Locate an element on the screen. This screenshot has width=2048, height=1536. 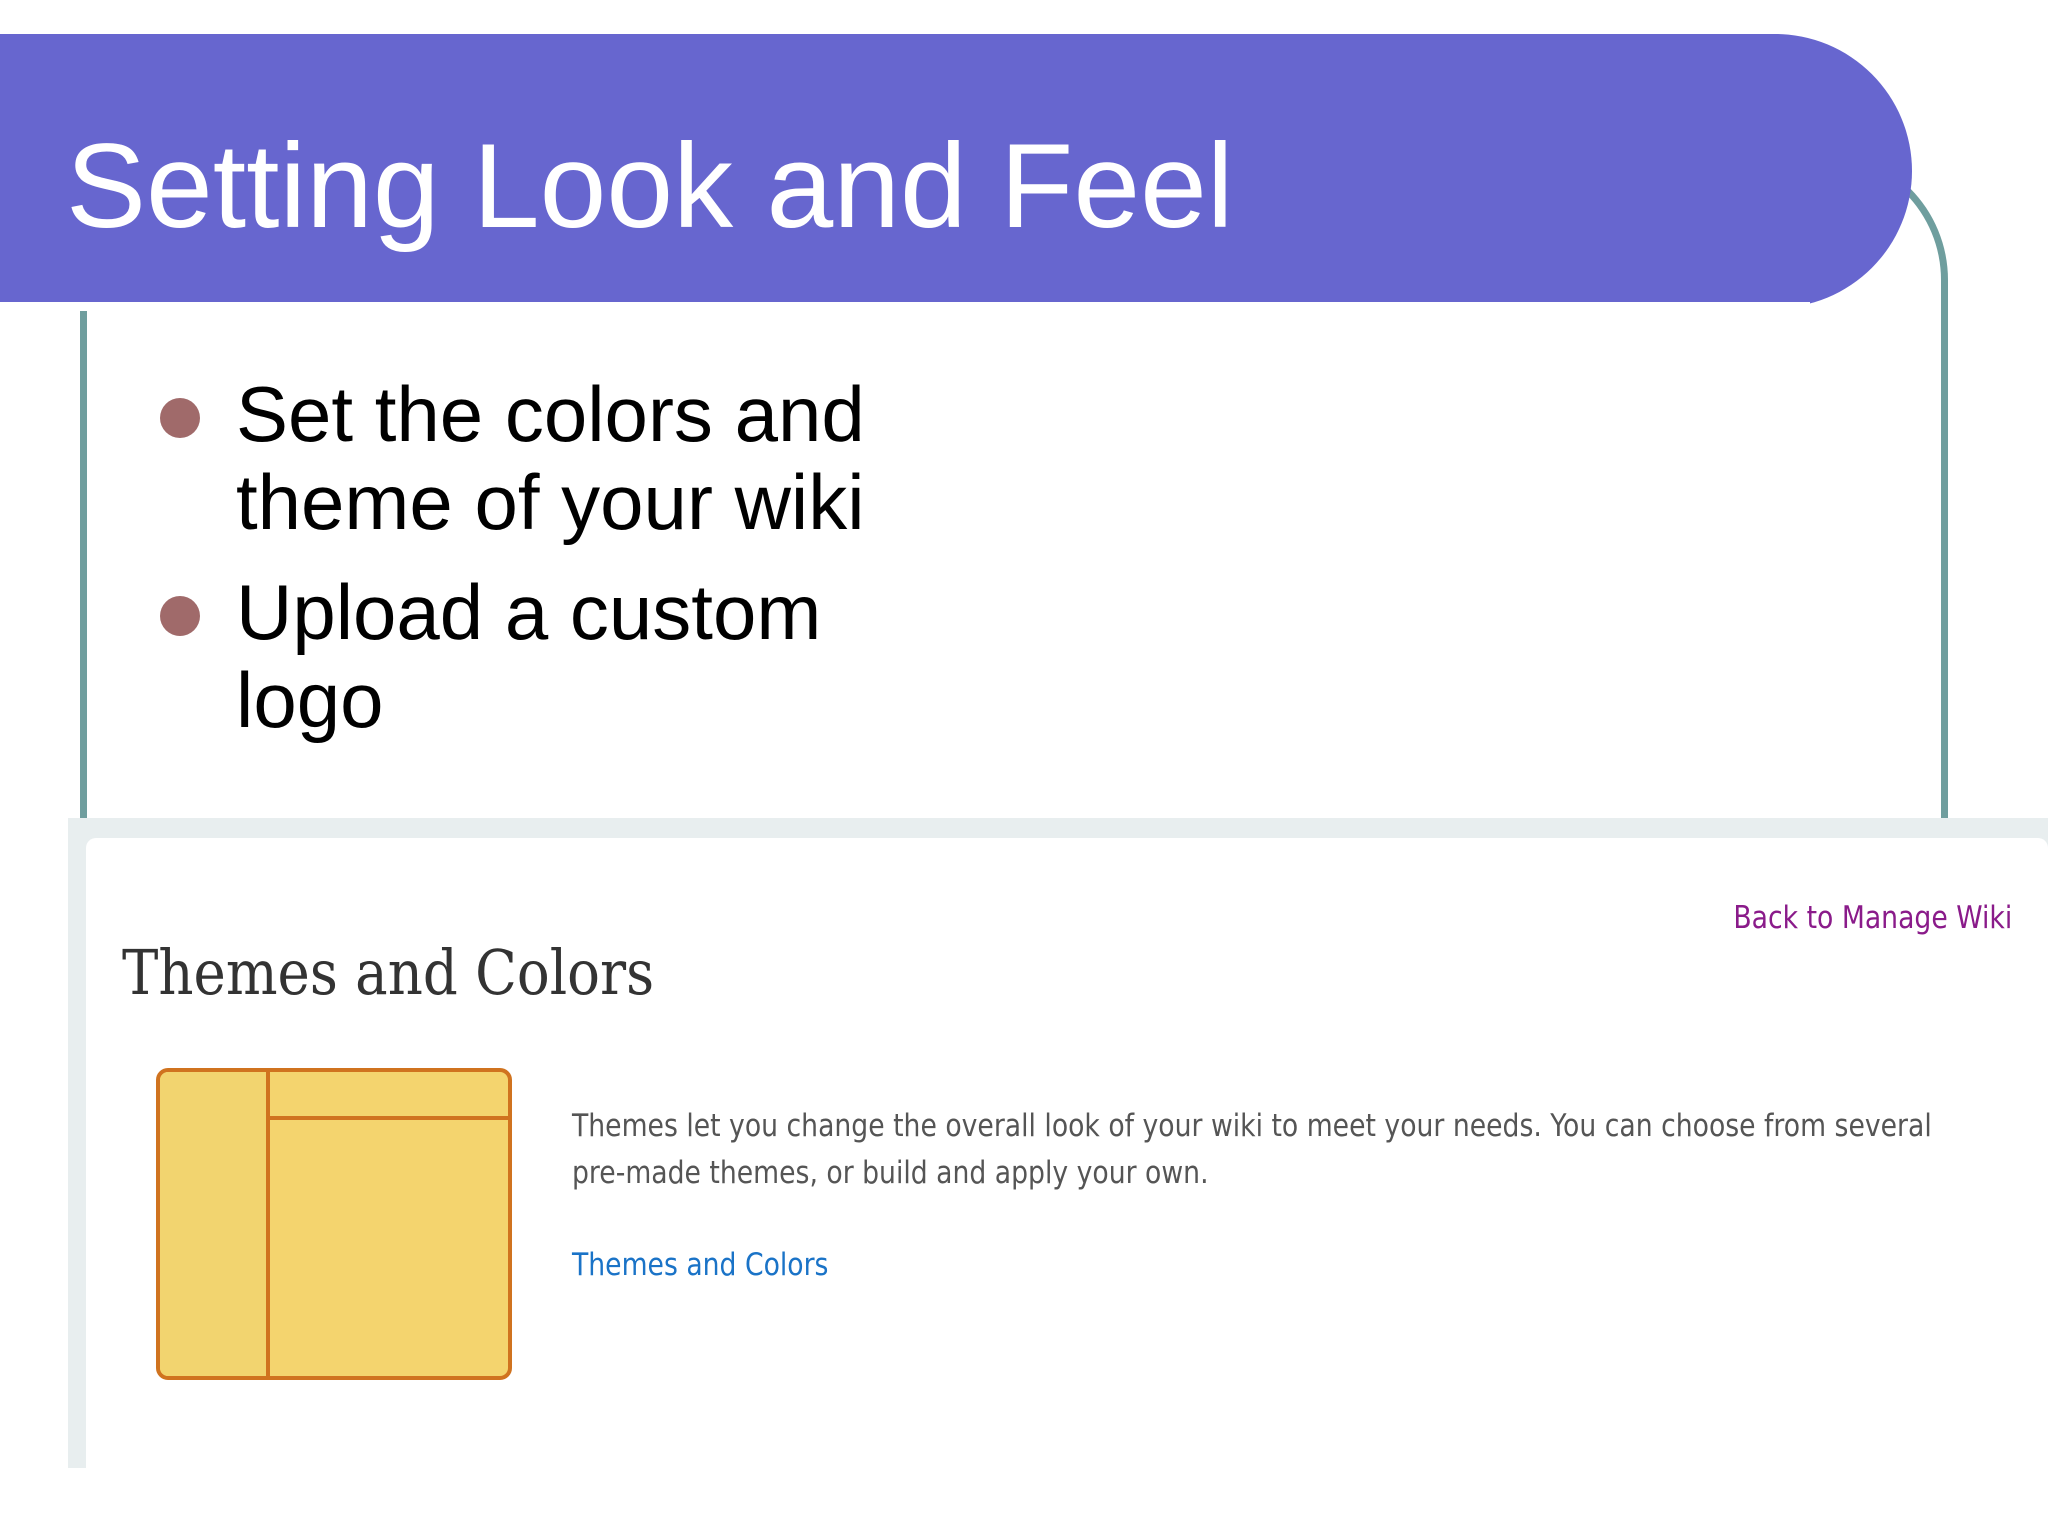
bullet-text: Upload a custom logo is located at coordinates (529, 656).